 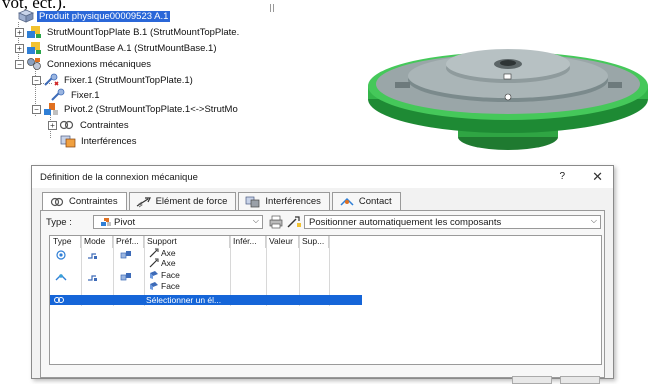 What do you see at coordinates (34, 64) in the screenshot?
I see `connections-icon` at bounding box center [34, 64].